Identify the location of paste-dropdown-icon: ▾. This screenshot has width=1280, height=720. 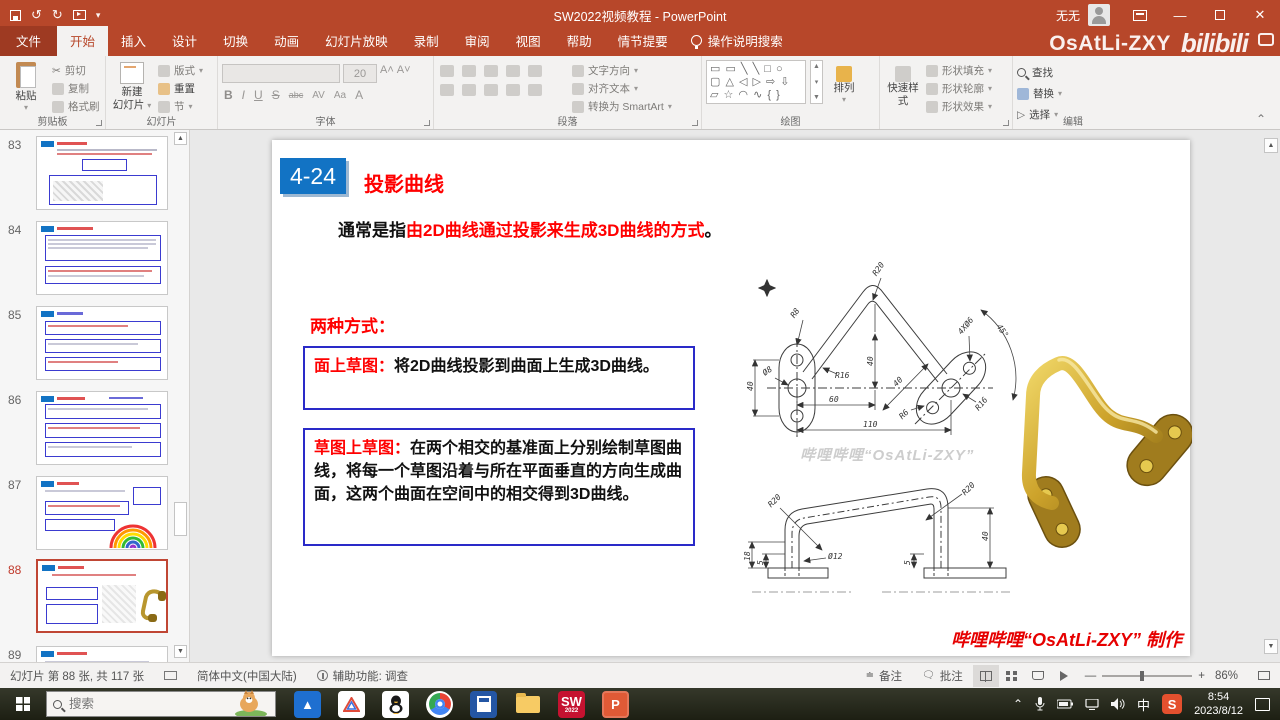
(26, 108).